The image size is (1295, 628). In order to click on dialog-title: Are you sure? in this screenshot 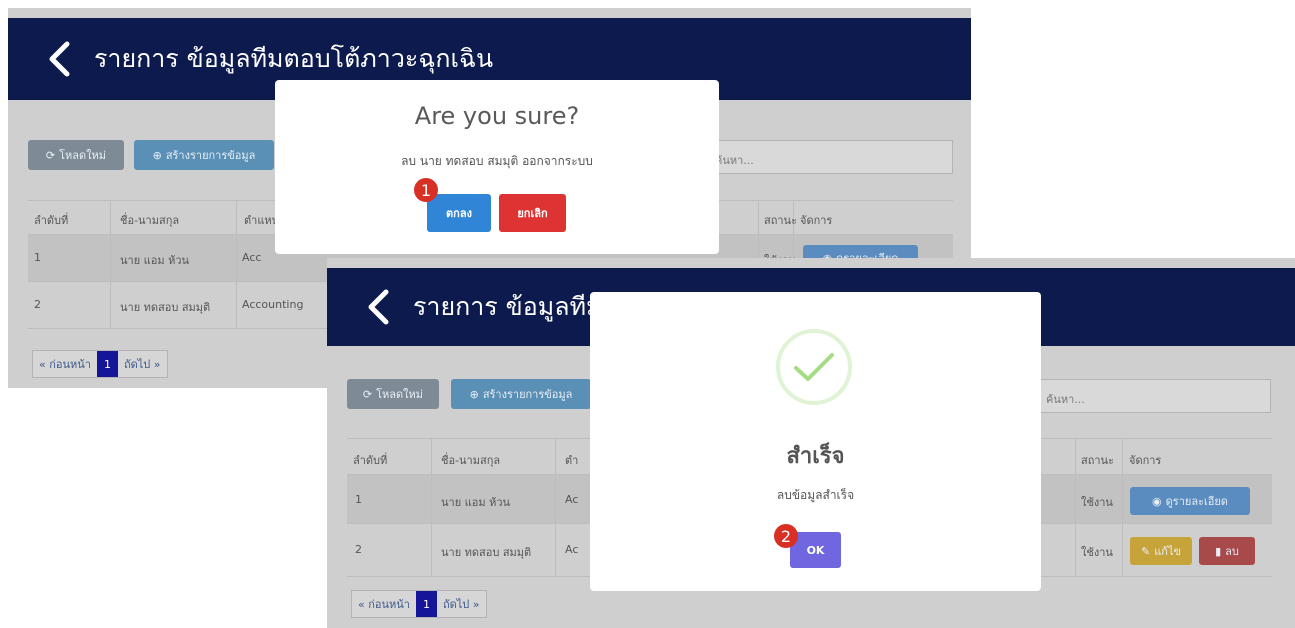, I will do `click(497, 116)`.